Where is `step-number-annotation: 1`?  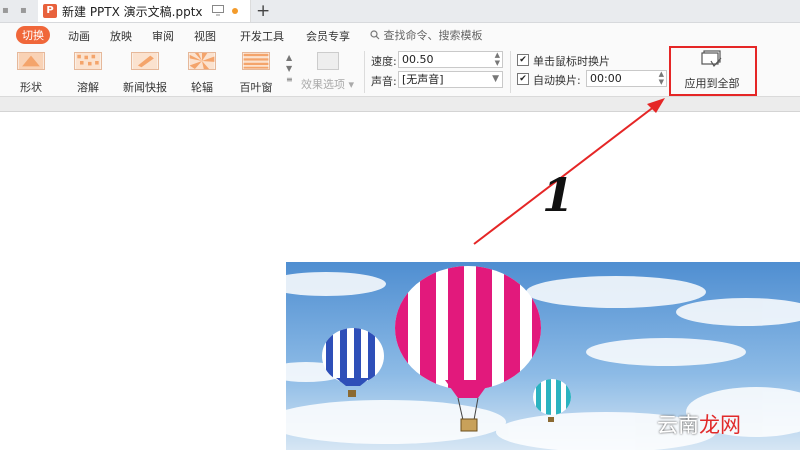 step-number-annotation: 1 is located at coordinates (558, 195).